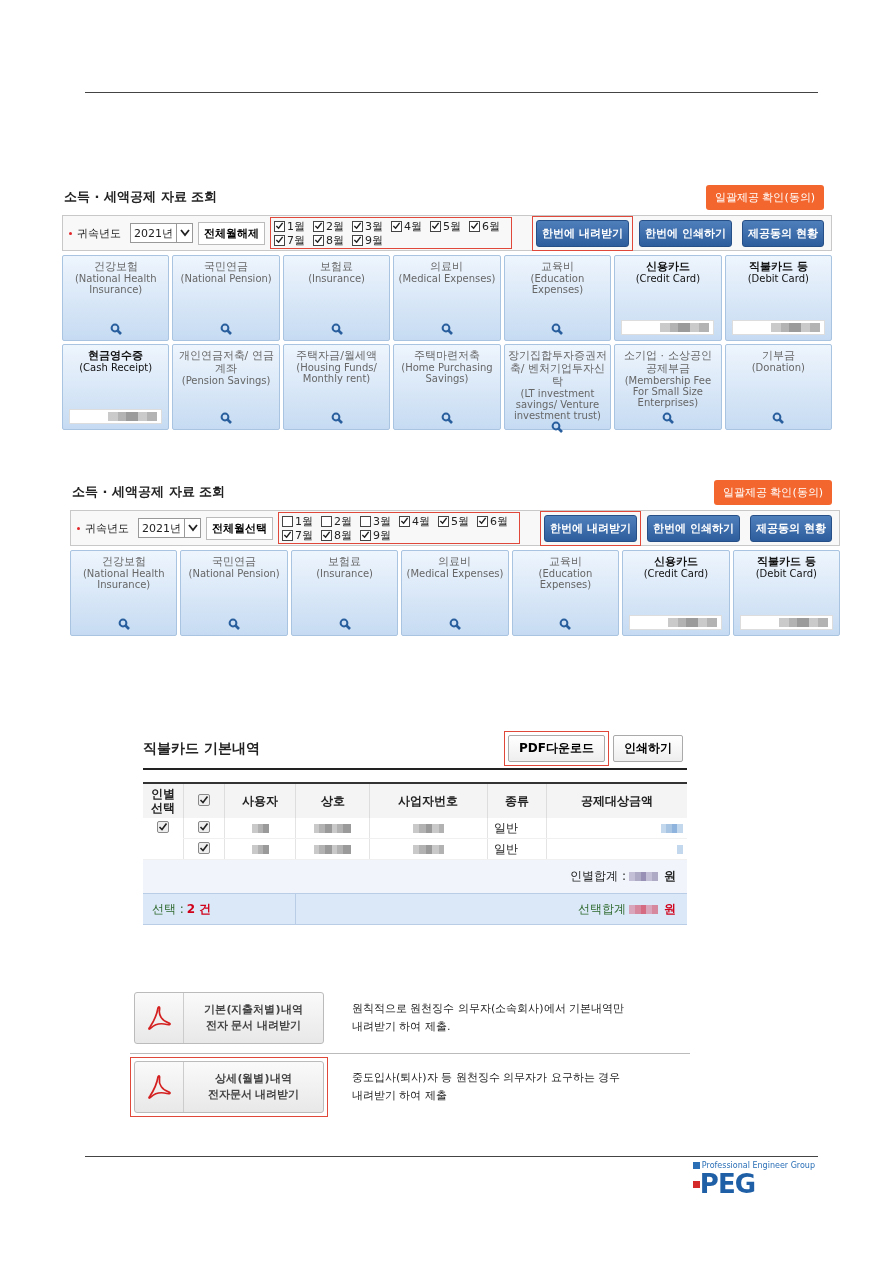  What do you see at coordinates (486, 1087) in the screenshot?
I see `description-text: 중도입사(퇴사)자 등 원천징수 의무자가 요구하는 경우 내려받기 하여 제출` at bounding box center [486, 1087].